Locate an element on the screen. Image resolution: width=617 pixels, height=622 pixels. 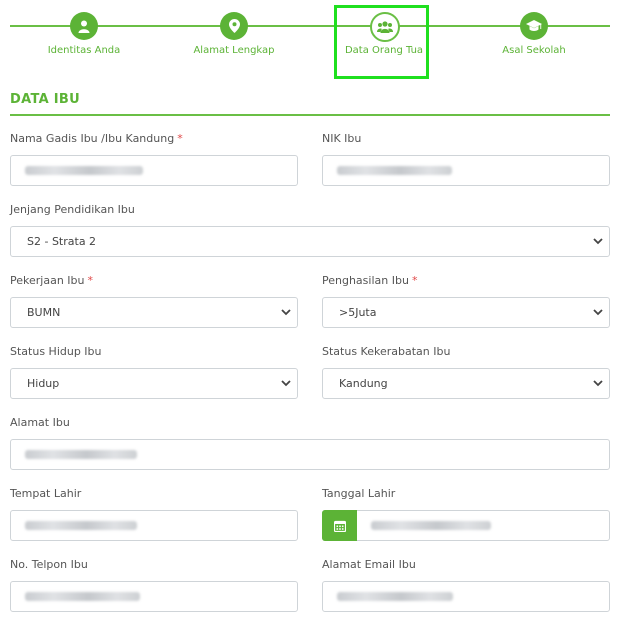
tempat-lahir-input is located at coordinates (154, 525).